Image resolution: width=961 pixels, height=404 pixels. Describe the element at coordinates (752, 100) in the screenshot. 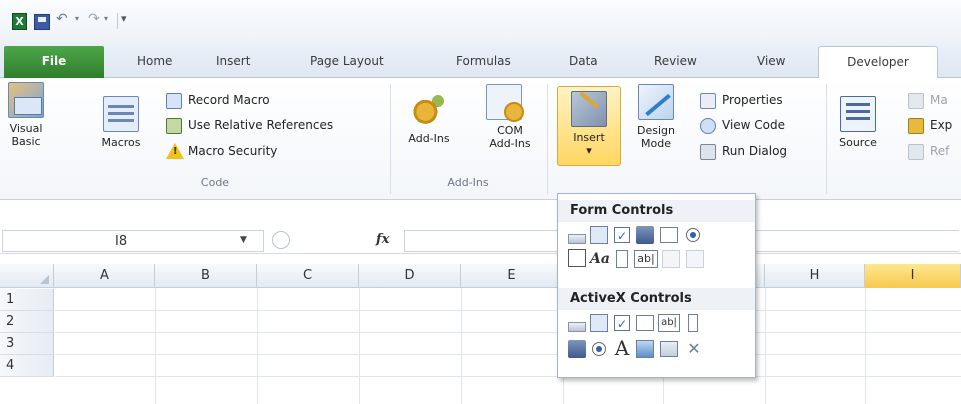

I see `properties-label: Properties` at that location.